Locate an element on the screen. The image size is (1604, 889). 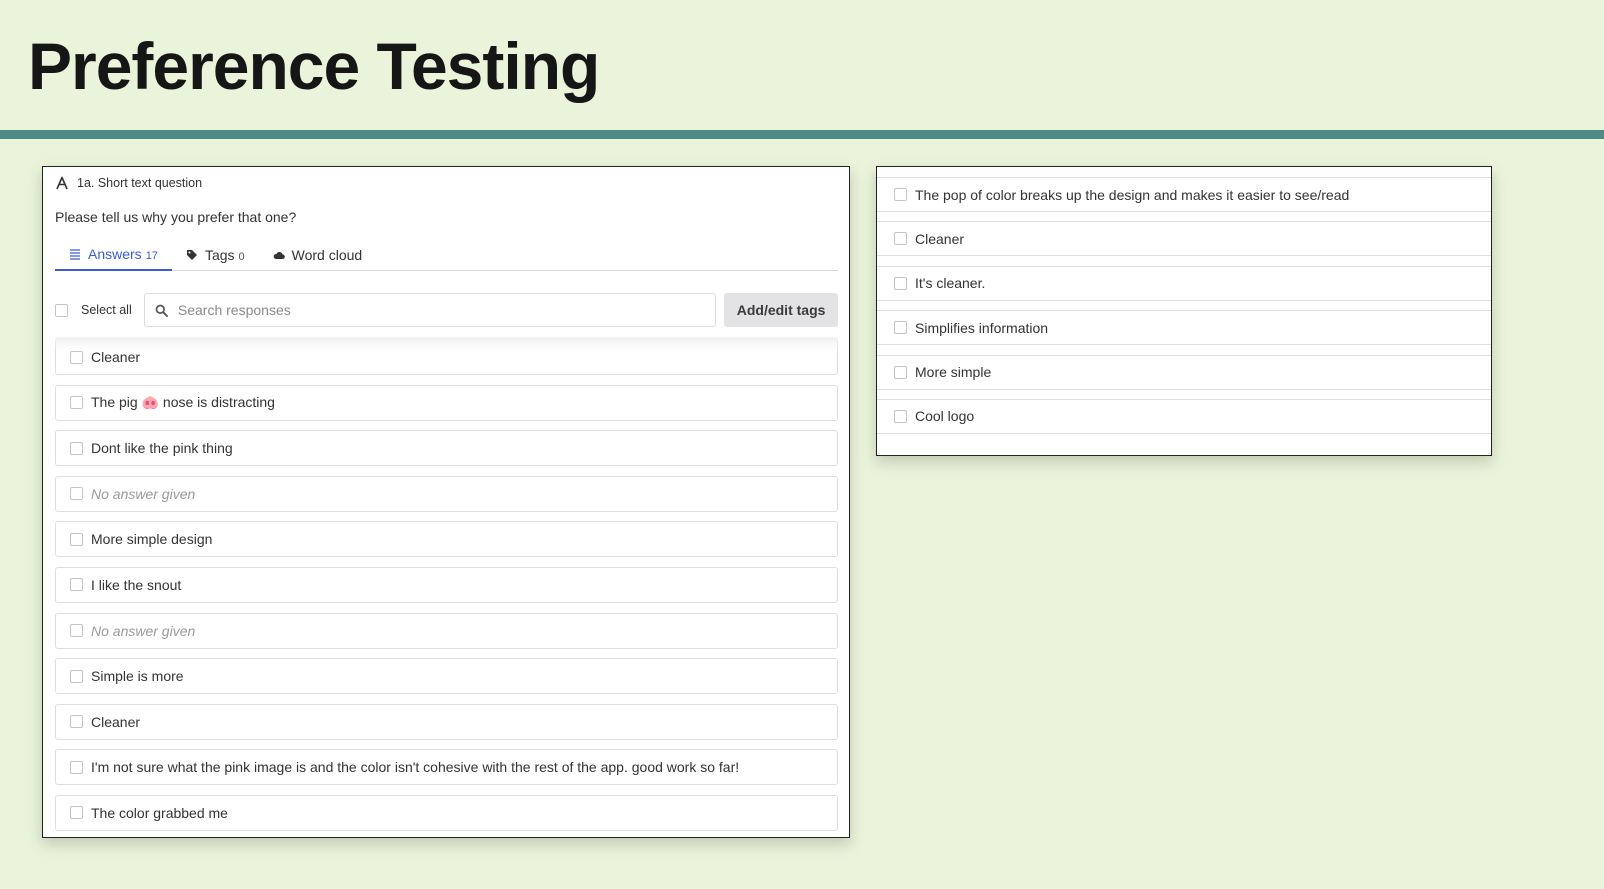
list-item: I like the snout is located at coordinates (446, 584).